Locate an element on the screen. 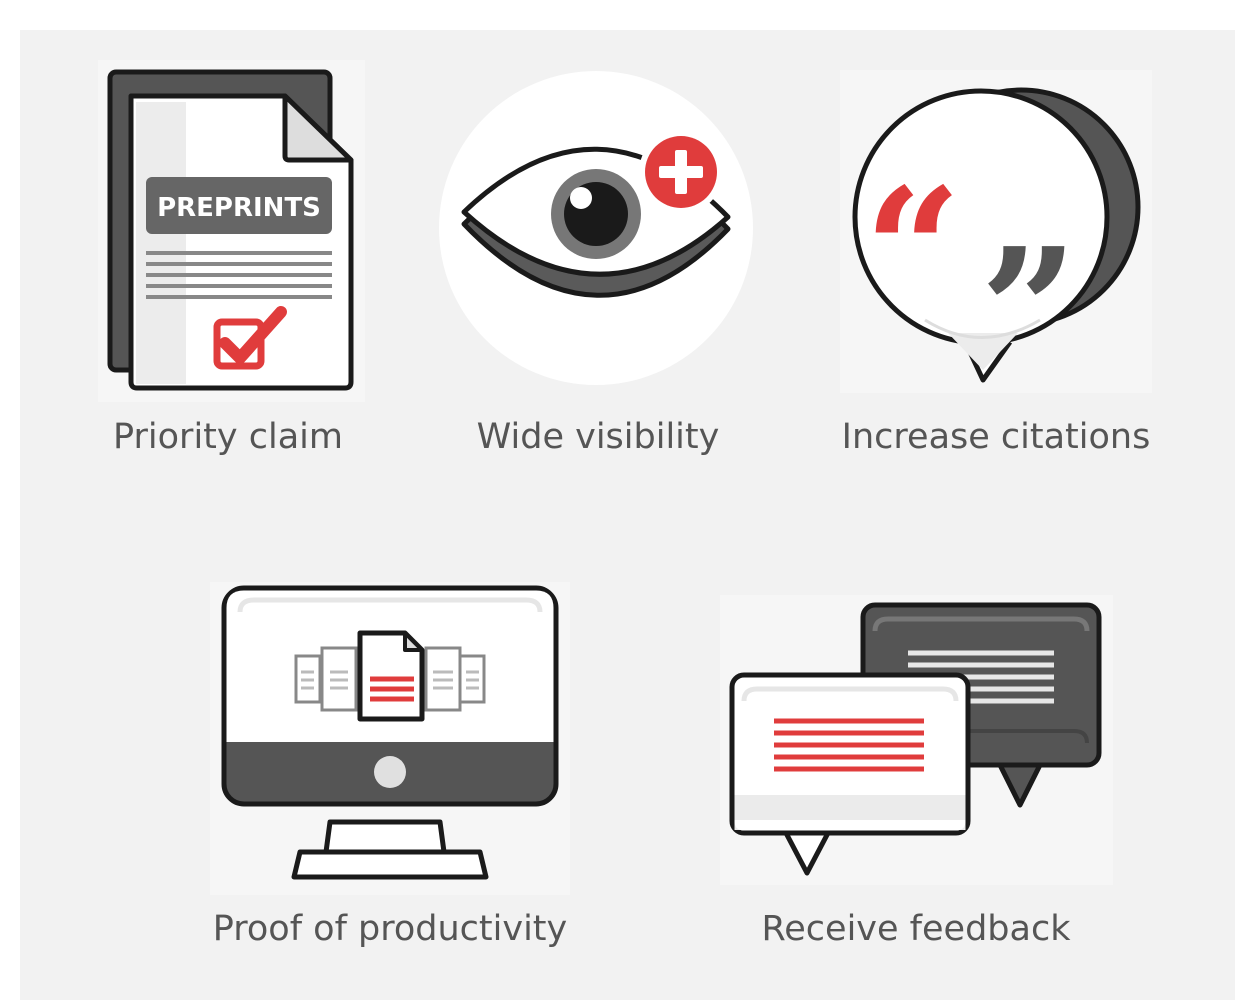 This screenshot has width=1235, height=1000. benefit-caption-proof-of-productivity: Proof of productivity is located at coordinates (390, 929).